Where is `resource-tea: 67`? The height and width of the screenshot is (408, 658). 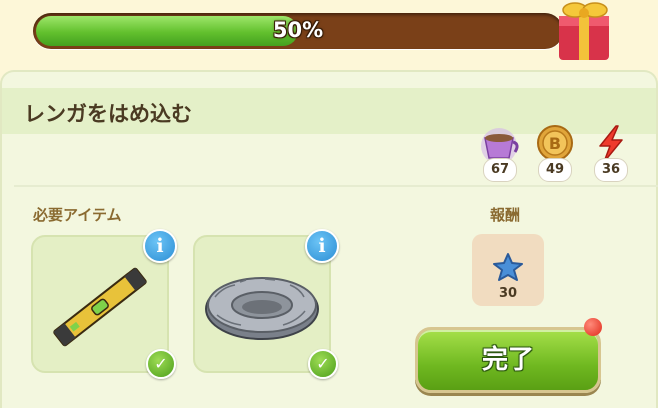 resource-tea: 67 is located at coordinates (500, 153).